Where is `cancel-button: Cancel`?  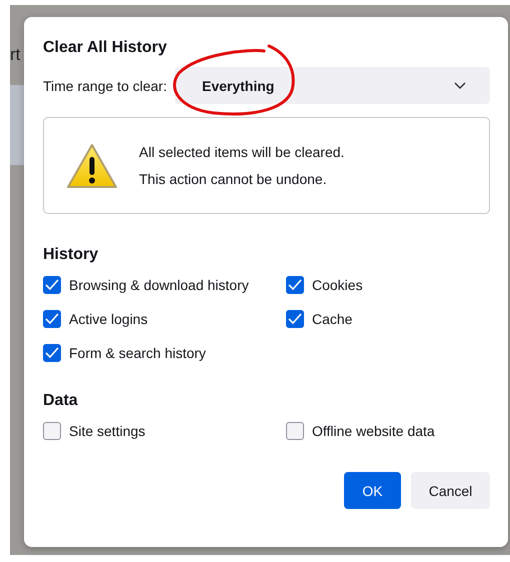
cancel-button: Cancel is located at coordinates (450, 490).